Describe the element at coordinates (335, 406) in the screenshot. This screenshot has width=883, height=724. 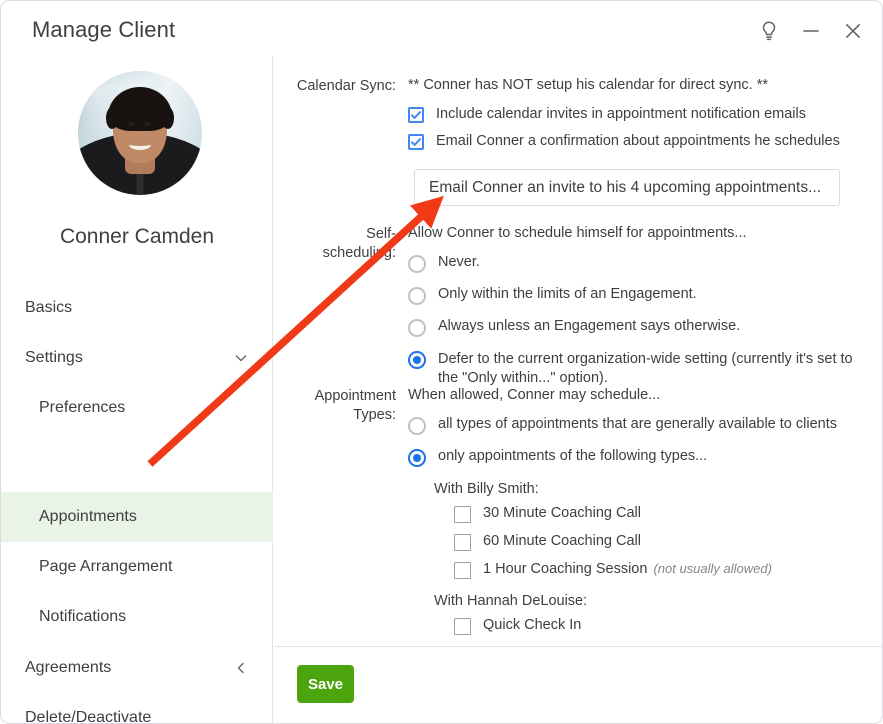
I see `appointment-types-label: Appointment Types:` at that location.